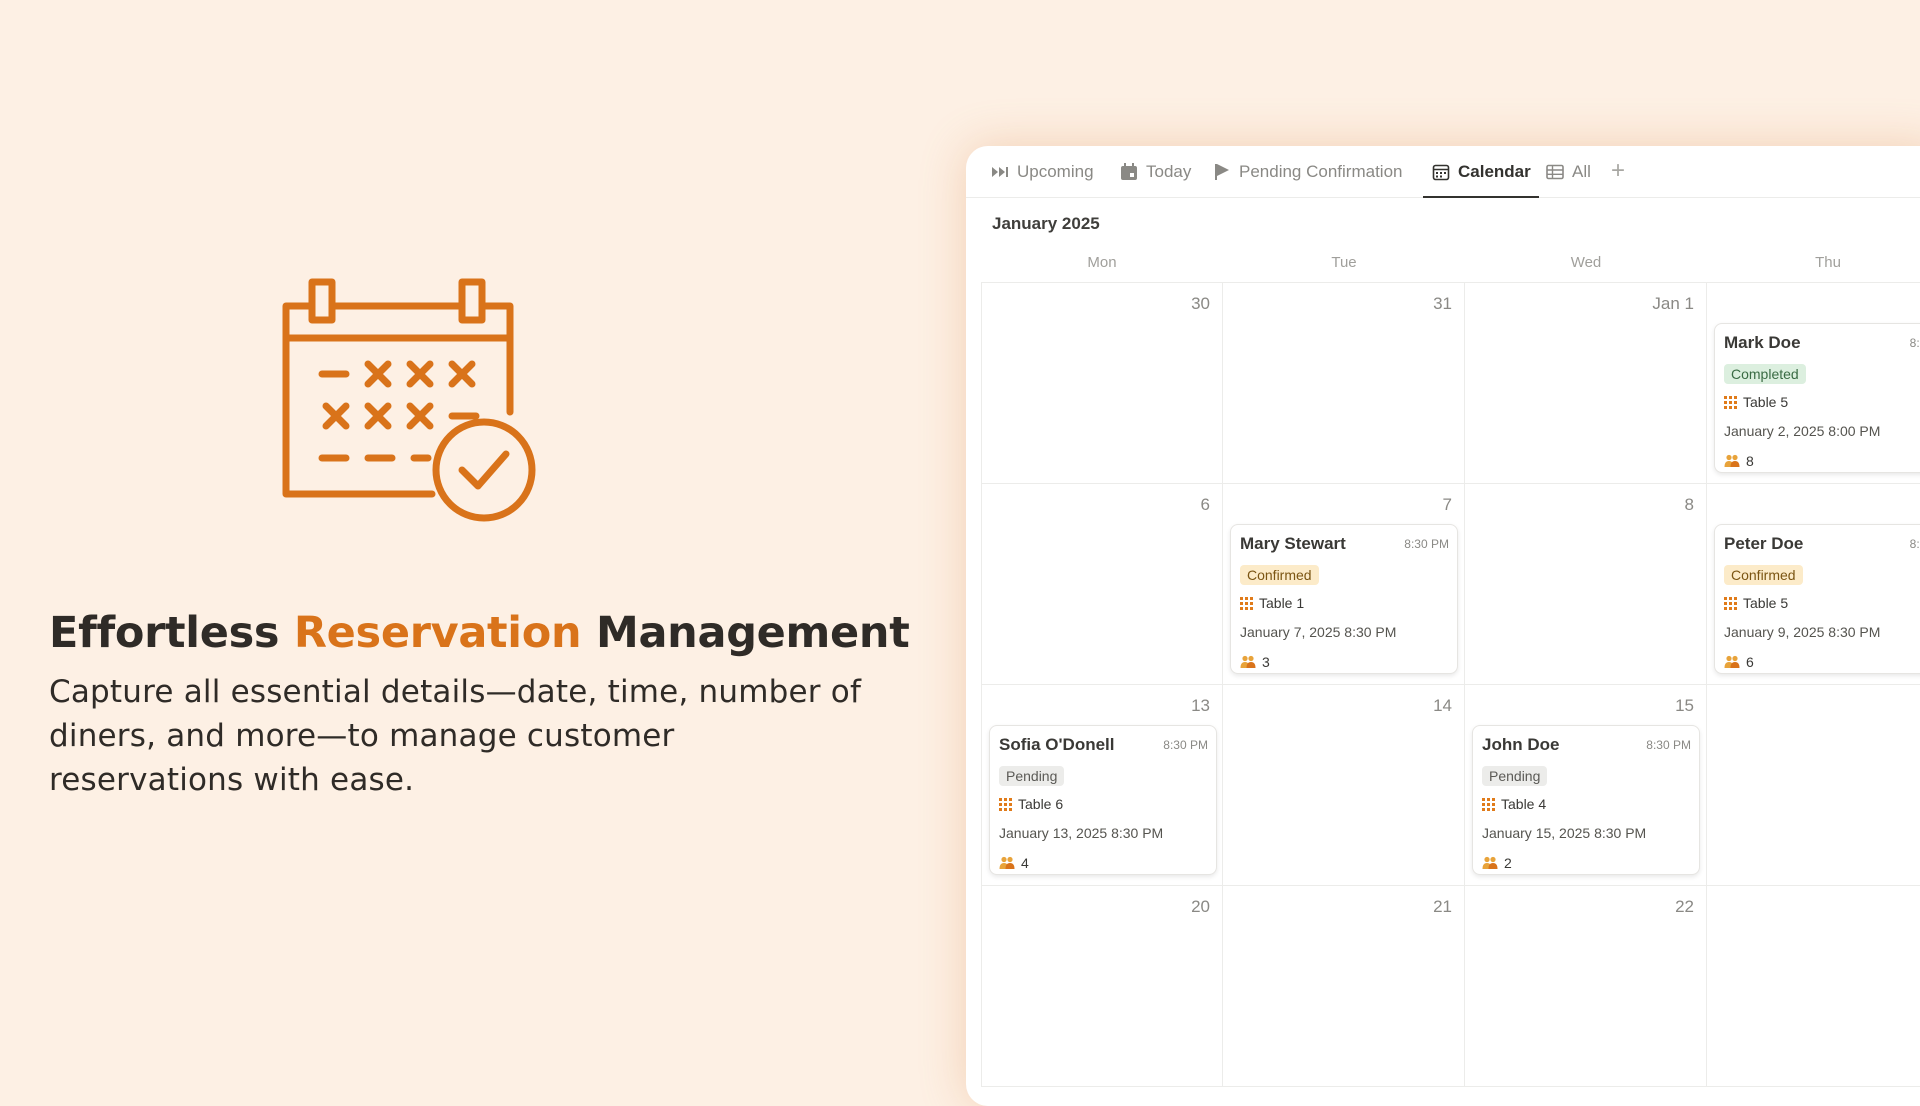  Describe the element at coordinates (1041, 804) in the screenshot. I see `table-label: Table 6` at that location.